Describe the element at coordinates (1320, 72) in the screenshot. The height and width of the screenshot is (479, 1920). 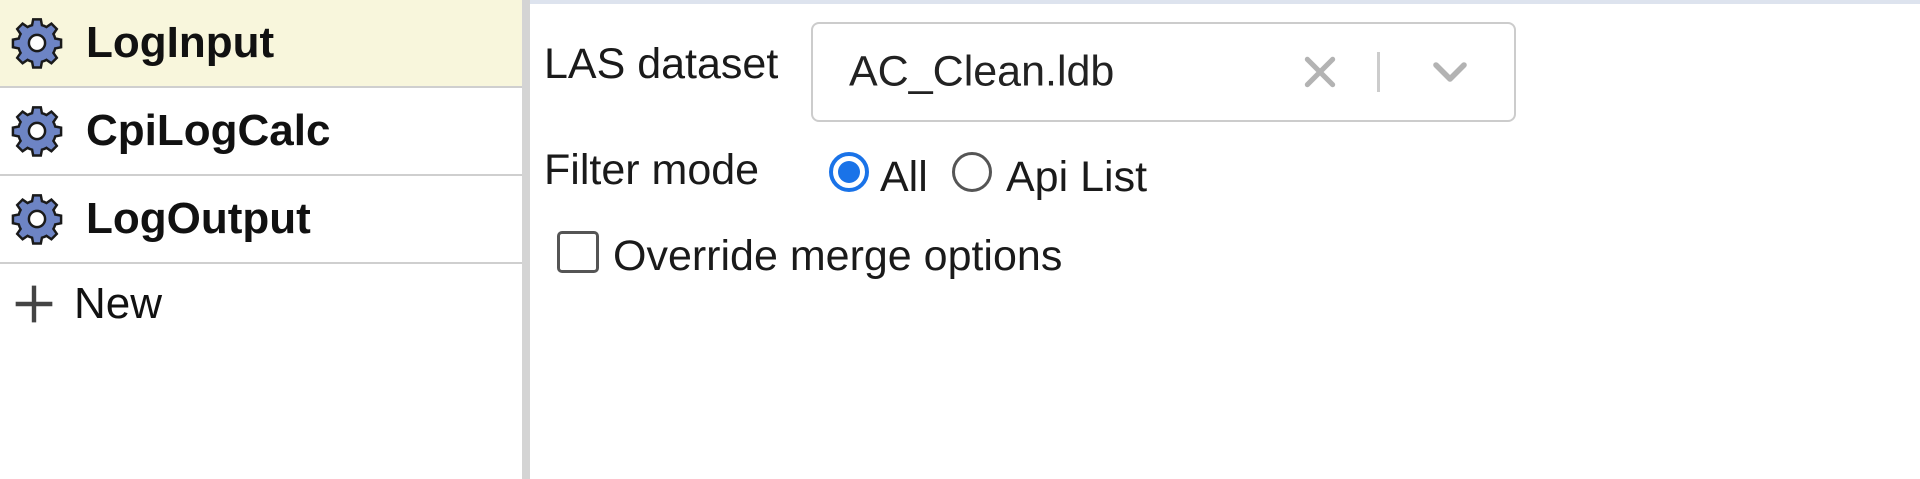
I see `clear-icon` at that location.